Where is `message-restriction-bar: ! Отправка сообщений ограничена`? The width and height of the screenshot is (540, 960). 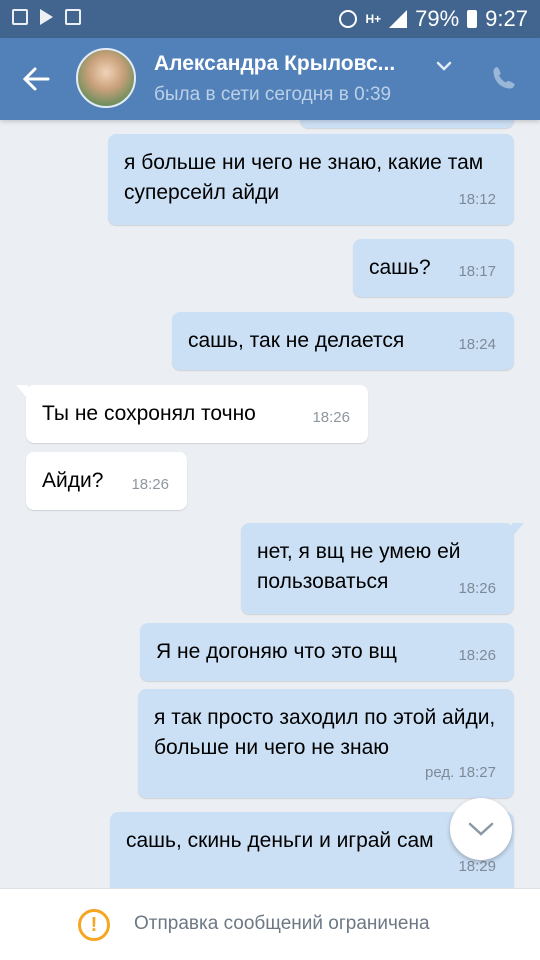 message-restriction-bar: ! Отправка сообщений ограничена is located at coordinates (270, 924).